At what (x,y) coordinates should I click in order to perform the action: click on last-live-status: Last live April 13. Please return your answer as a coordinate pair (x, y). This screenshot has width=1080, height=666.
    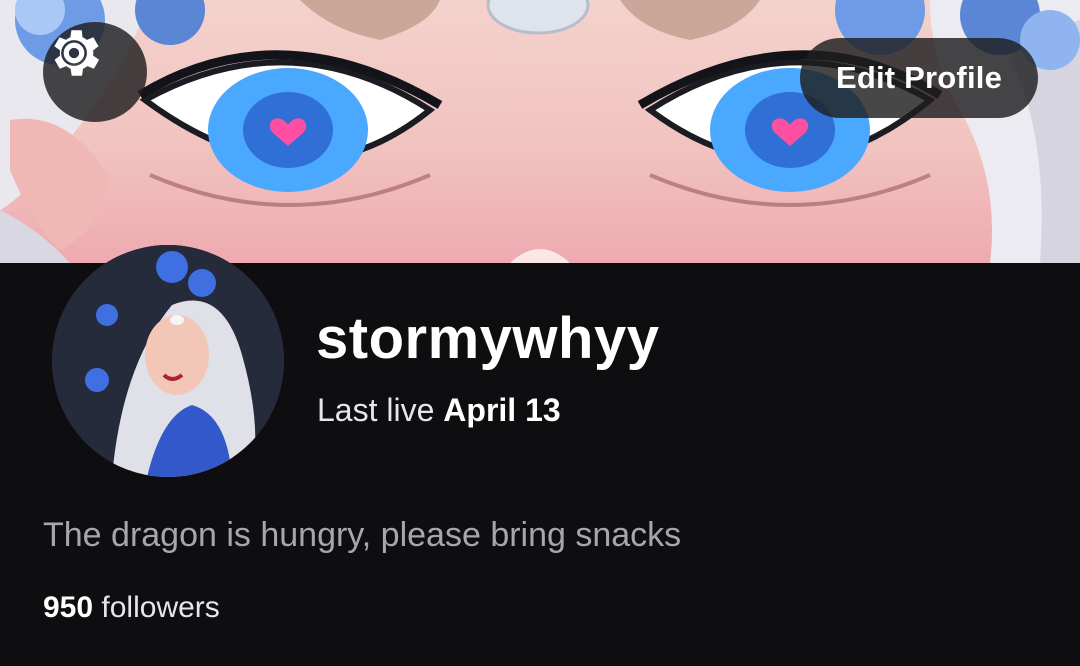
    Looking at the image, I should click on (439, 410).